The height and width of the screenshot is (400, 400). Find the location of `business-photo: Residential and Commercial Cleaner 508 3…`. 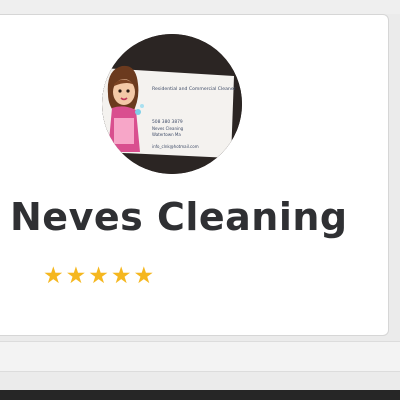

business-photo: Residential and Commercial Cleaner 508 3… is located at coordinates (172, 104).